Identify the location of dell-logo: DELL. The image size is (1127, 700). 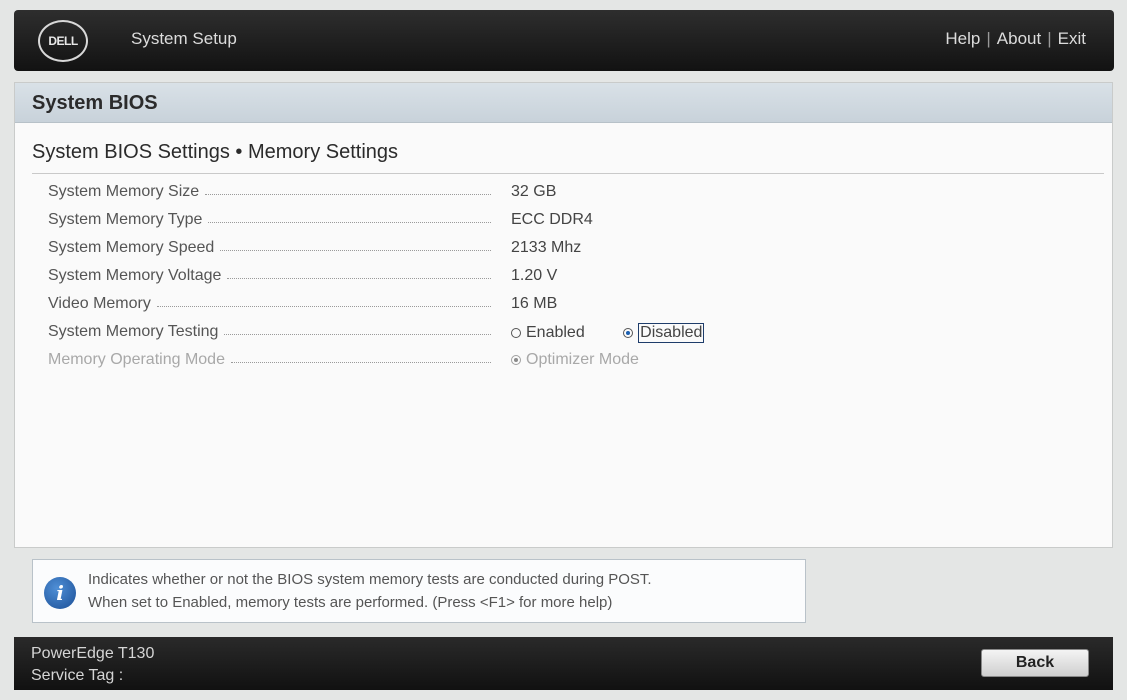
(63, 41).